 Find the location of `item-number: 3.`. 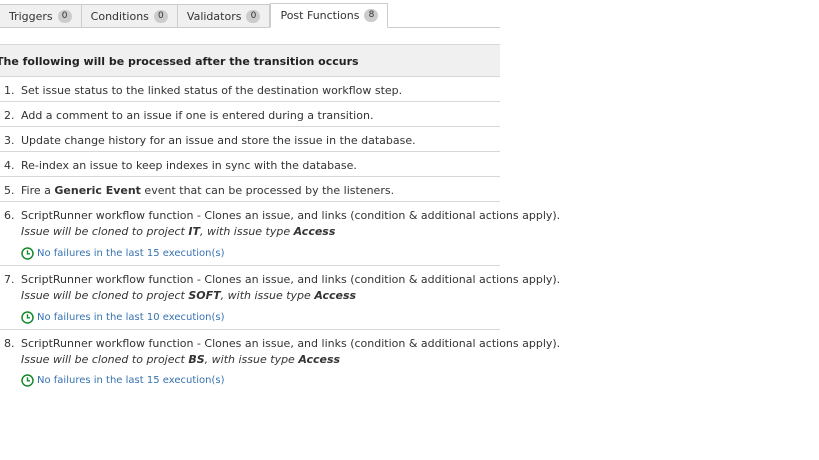

item-number: 3. is located at coordinates (9, 140).